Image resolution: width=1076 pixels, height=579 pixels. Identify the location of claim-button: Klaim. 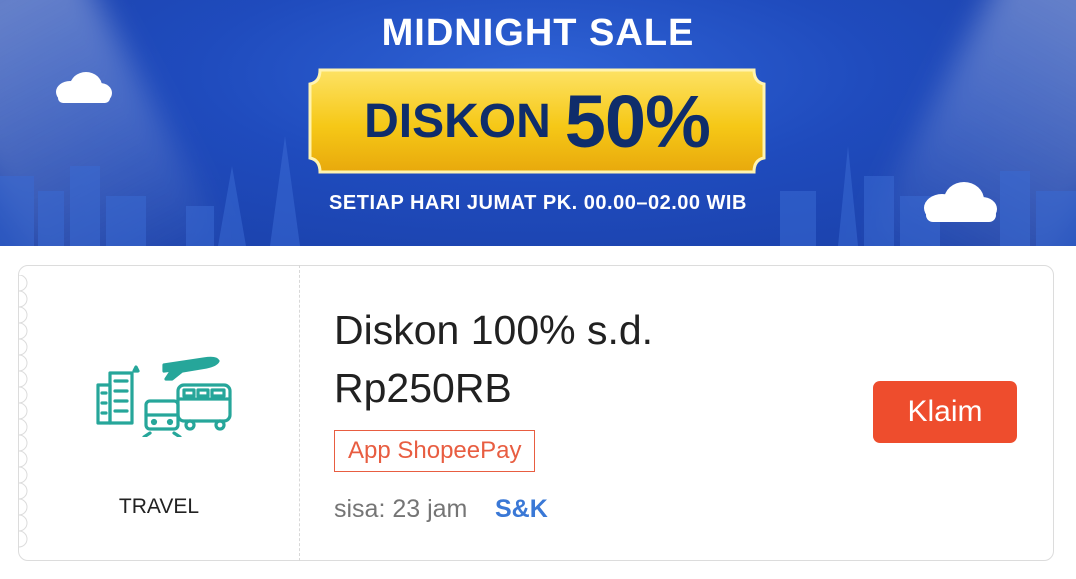
(945, 412).